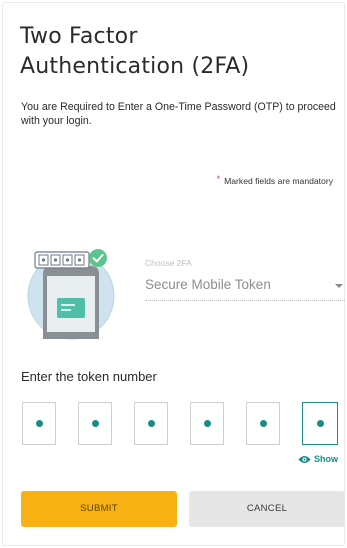  I want to click on check-icon, so click(98, 258).